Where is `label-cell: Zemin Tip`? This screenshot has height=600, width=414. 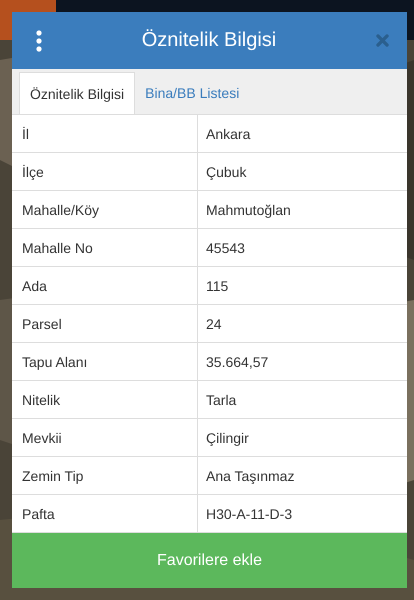
label-cell: Zemin Tip is located at coordinates (105, 475).